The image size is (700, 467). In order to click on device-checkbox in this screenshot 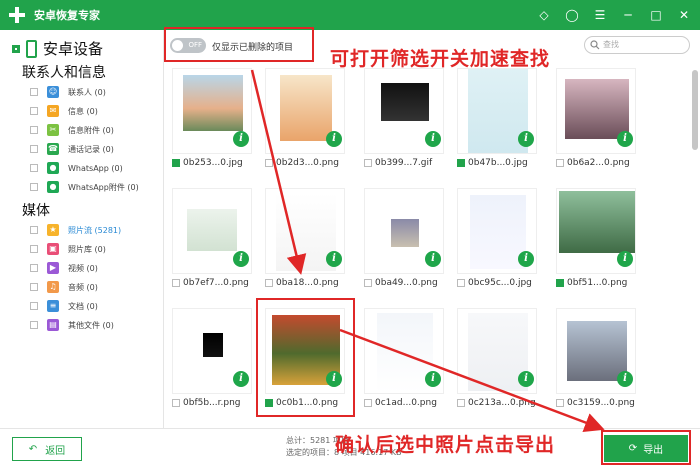, I will do `click(16, 48)`.